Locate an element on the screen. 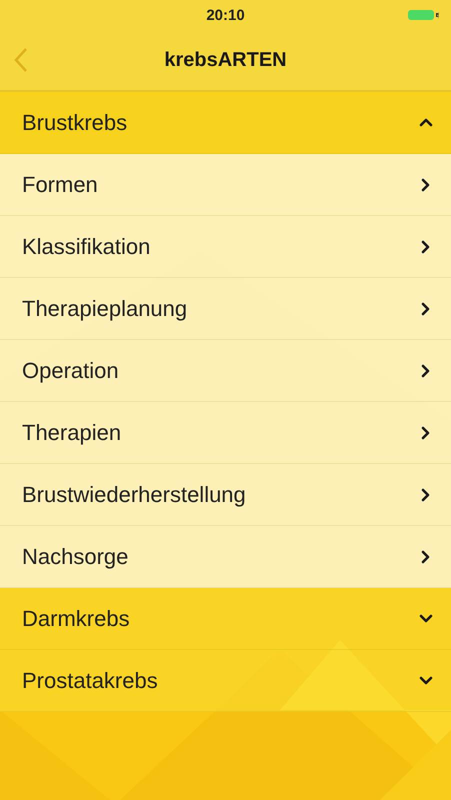 The width and height of the screenshot is (451, 800). section-header: Darmkrebs is located at coordinates (225, 619).